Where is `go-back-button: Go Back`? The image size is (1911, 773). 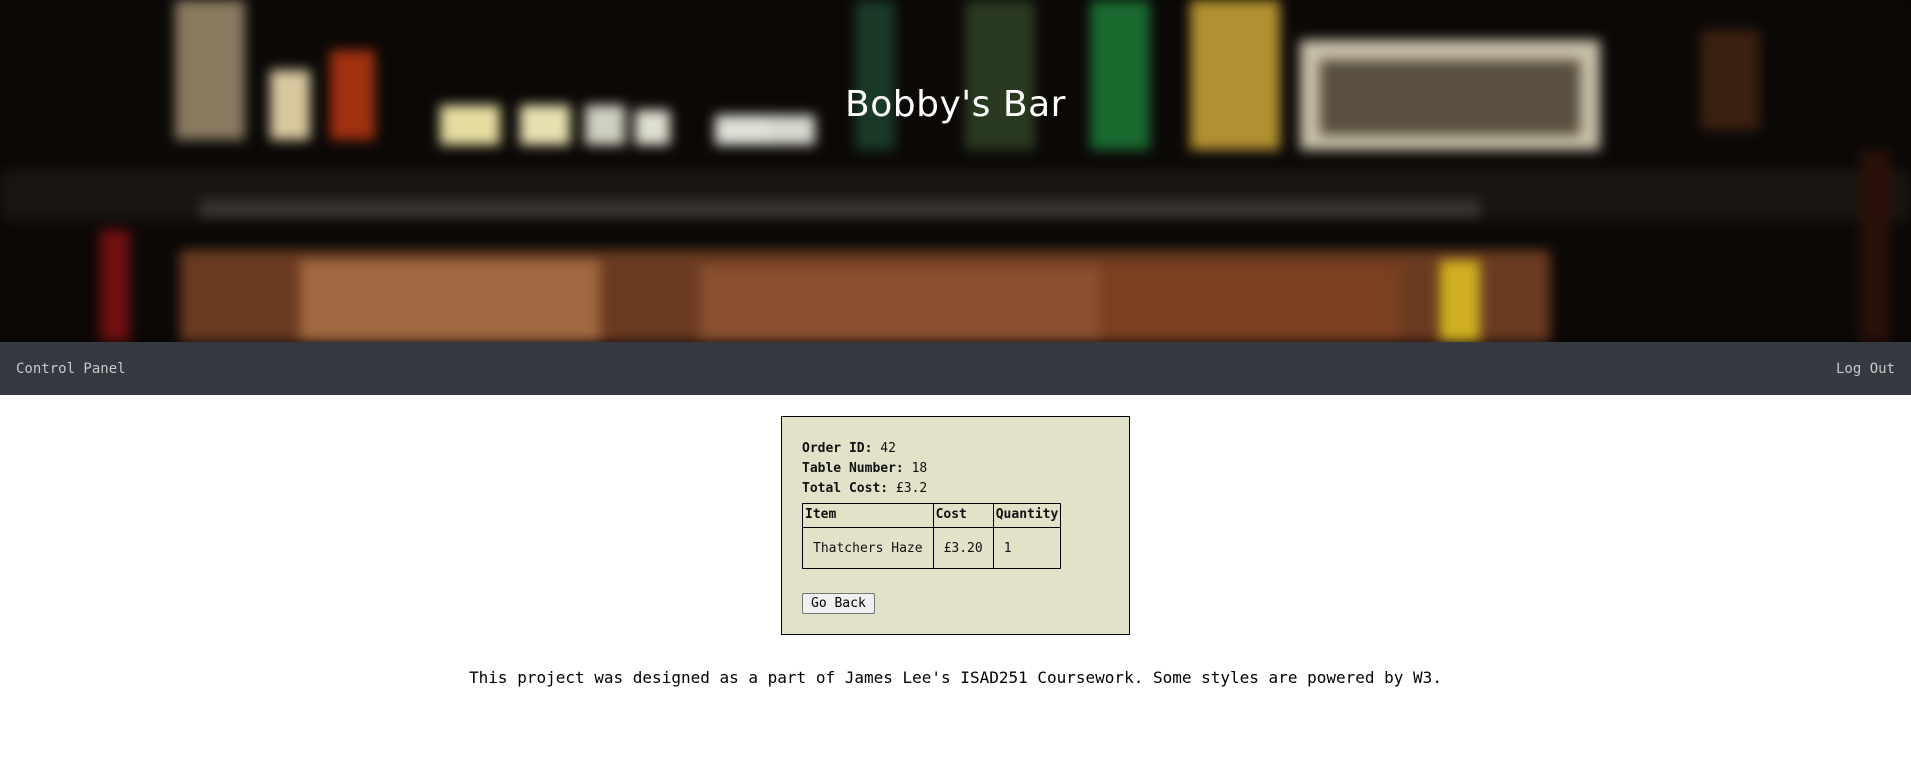
go-back-button: Go Back is located at coordinates (838, 603).